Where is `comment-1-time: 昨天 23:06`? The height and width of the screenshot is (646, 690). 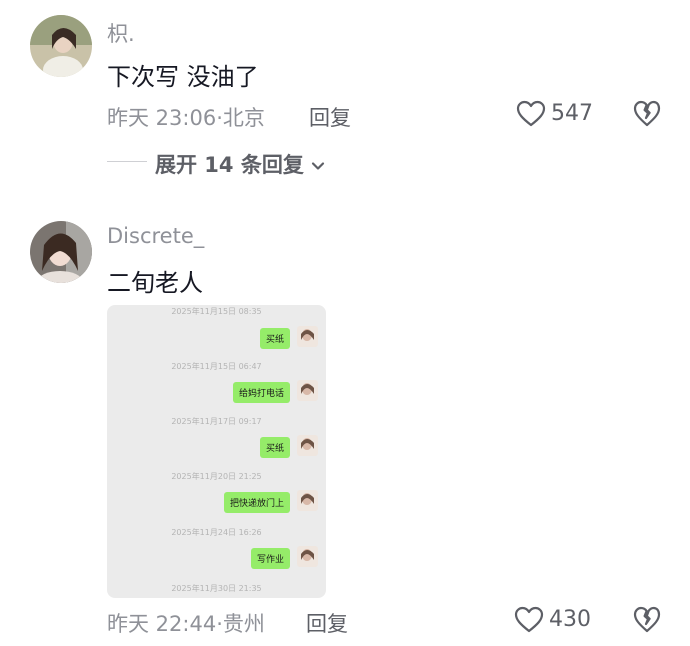
comment-1-time: 昨天 23:06 is located at coordinates (162, 118).